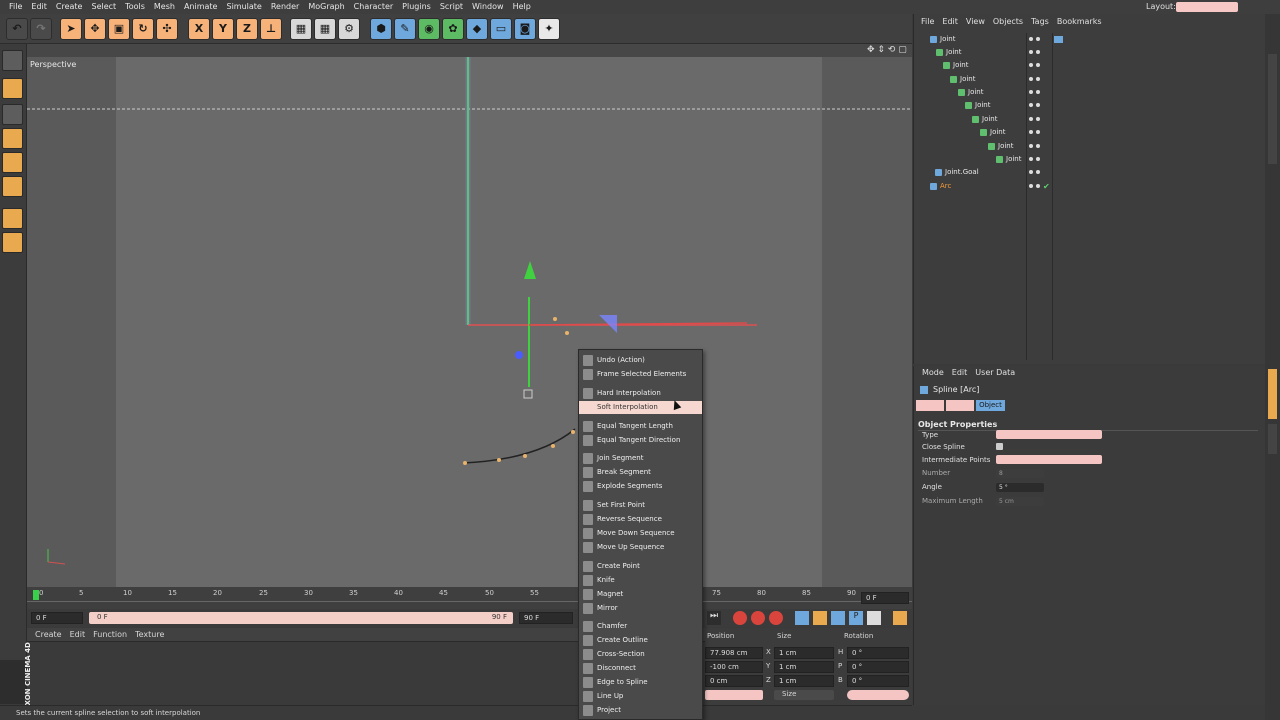  Describe the element at coordinates (640, 626) in the screenshot. I see `menu-item-chamfer: Chamfer` at that location.